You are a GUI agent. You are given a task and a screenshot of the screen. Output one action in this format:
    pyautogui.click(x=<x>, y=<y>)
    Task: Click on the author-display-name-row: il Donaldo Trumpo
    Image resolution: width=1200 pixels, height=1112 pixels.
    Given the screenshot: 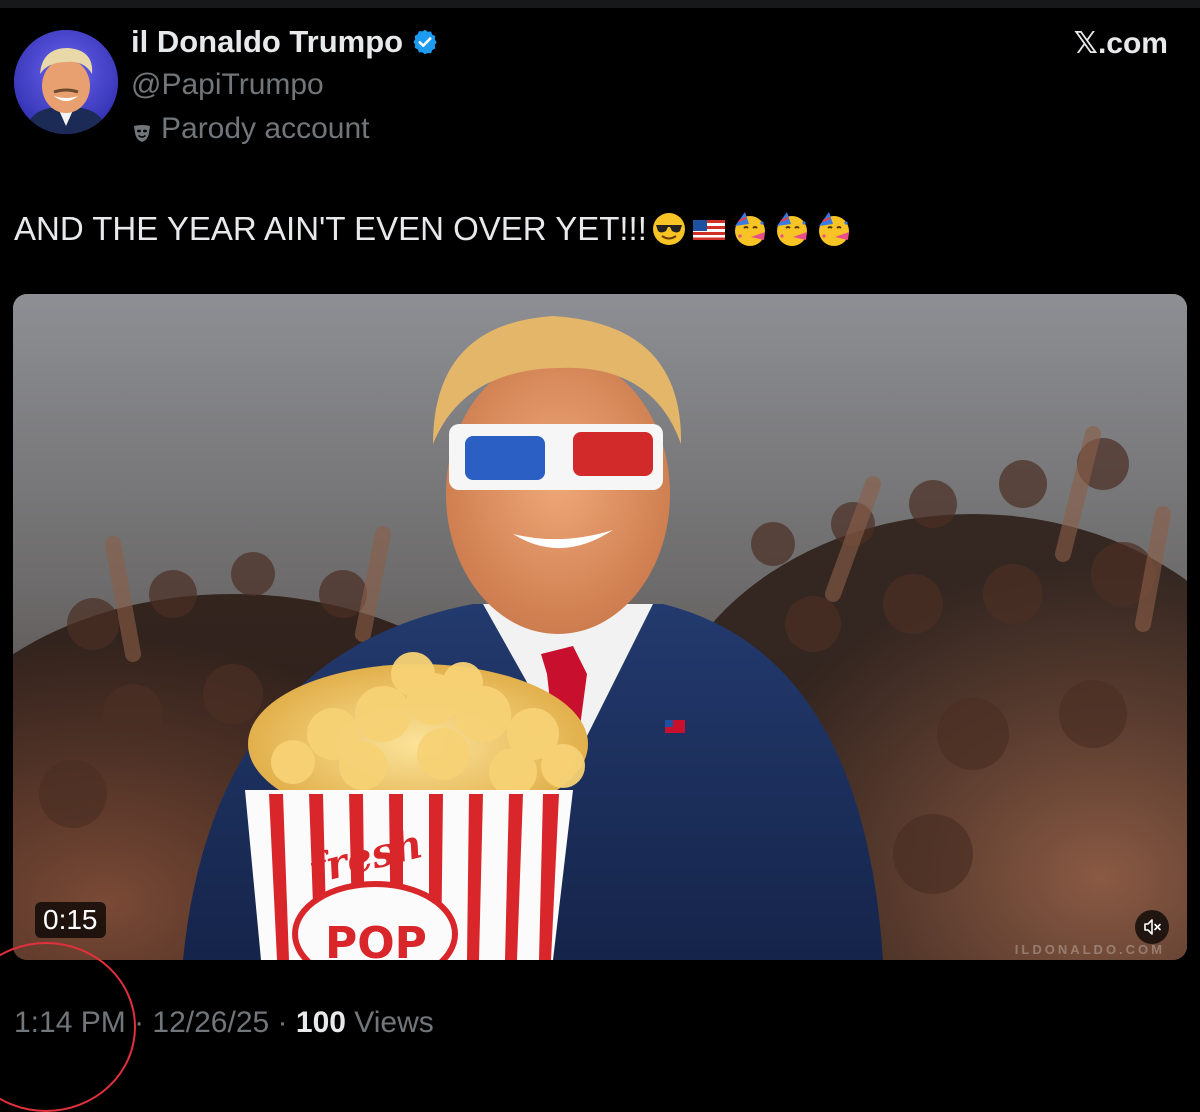 What is the action you would take?
    pyautogui.click(x=285, y=42)
    